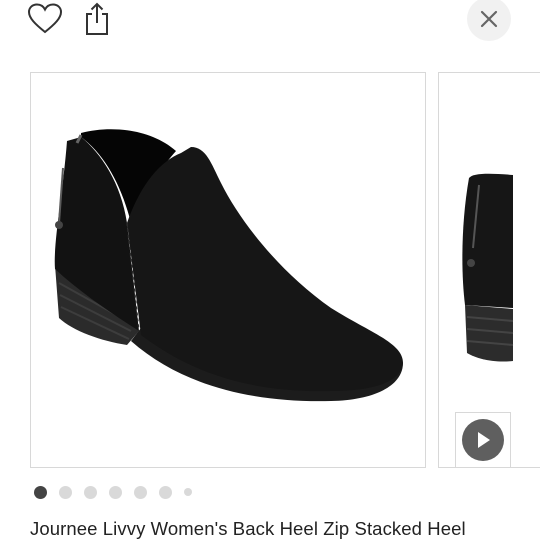  I want to click on close-button, so click(489, 20).